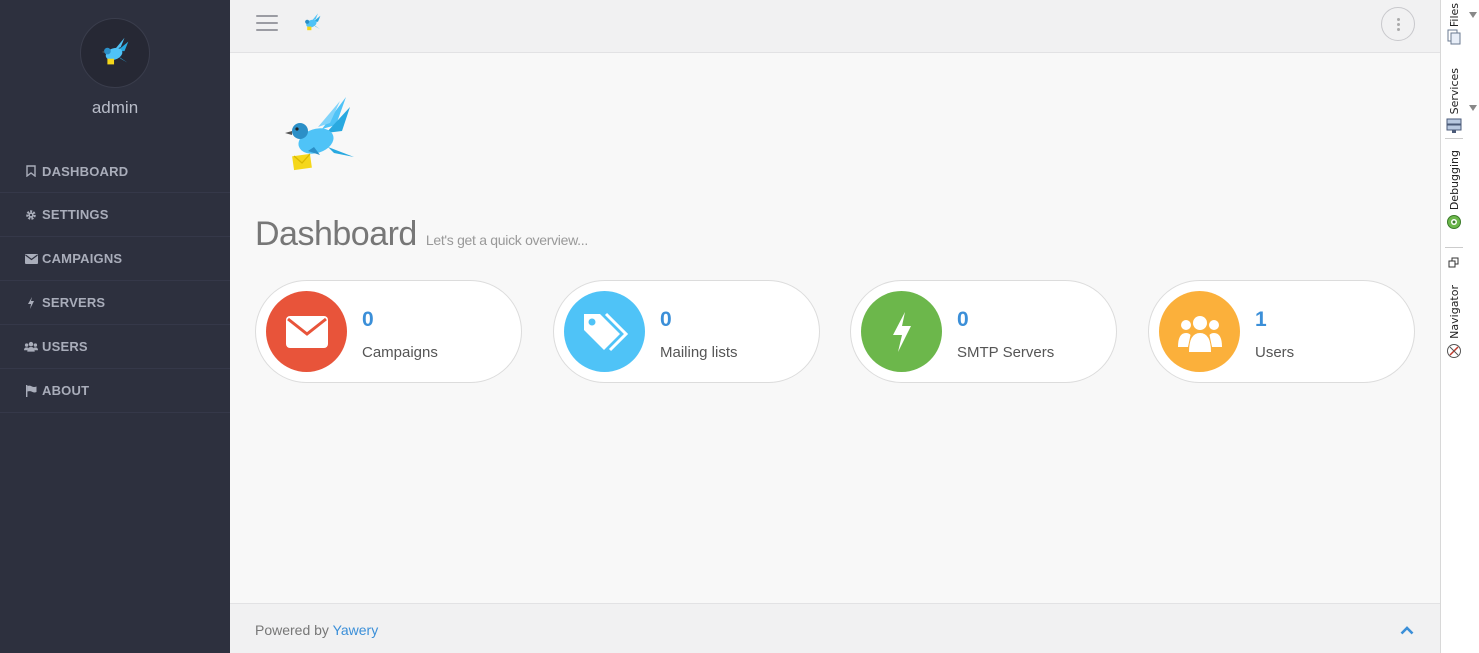 This screenshot has width=1479, height=653. Describe the element at coordinates (336, 234) in the screenshot. I see `page-title: Dashboard` at that location.